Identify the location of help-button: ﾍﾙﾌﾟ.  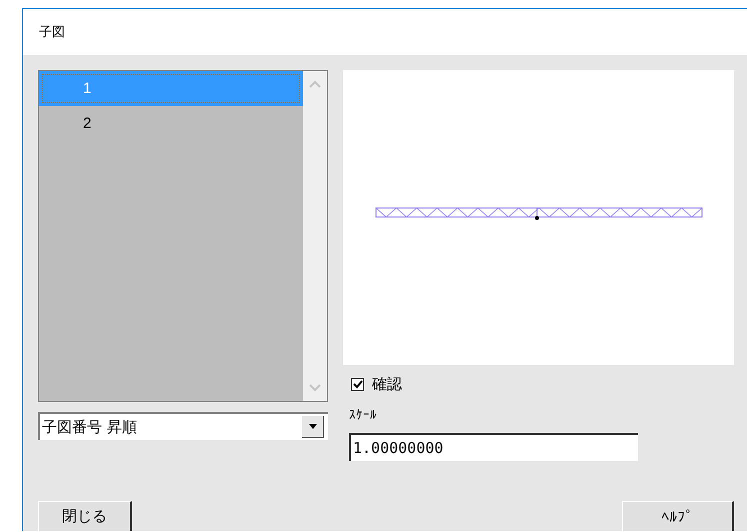
(678, 516).